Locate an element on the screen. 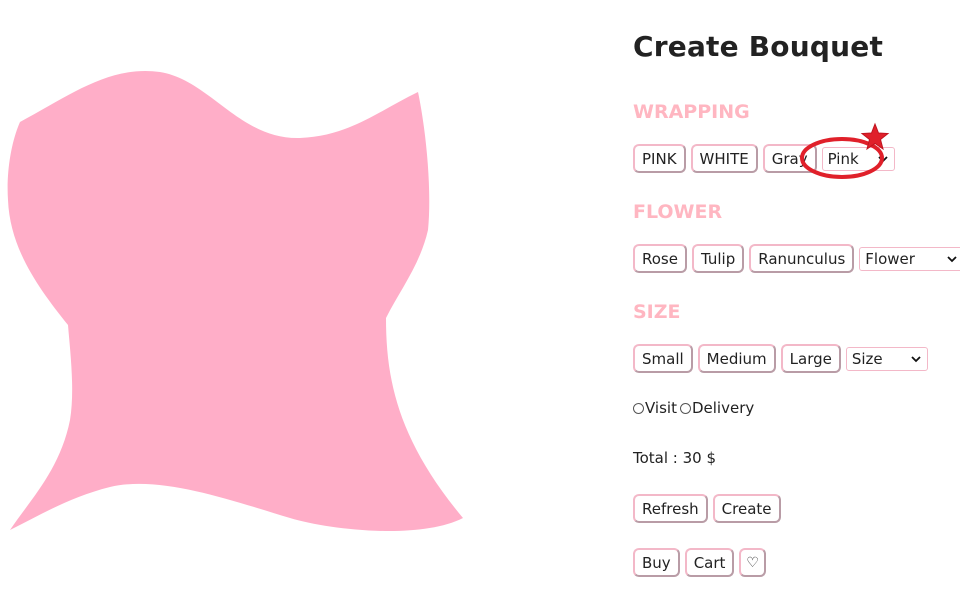 Image resolution: width=960 pixels, height=593 pixels. wrapping-white-button: WHITE is located at coordinates (724, 158).